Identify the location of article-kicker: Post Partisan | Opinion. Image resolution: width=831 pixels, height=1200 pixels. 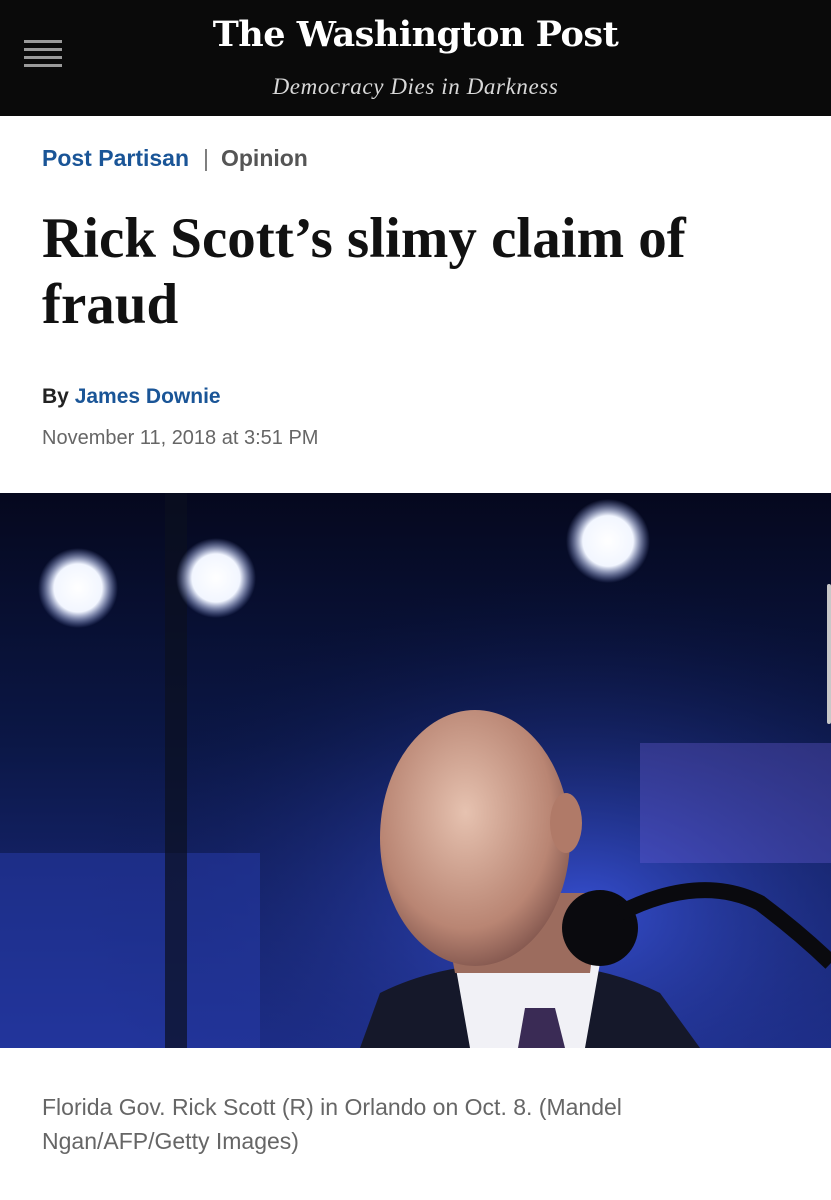
(175, 158).